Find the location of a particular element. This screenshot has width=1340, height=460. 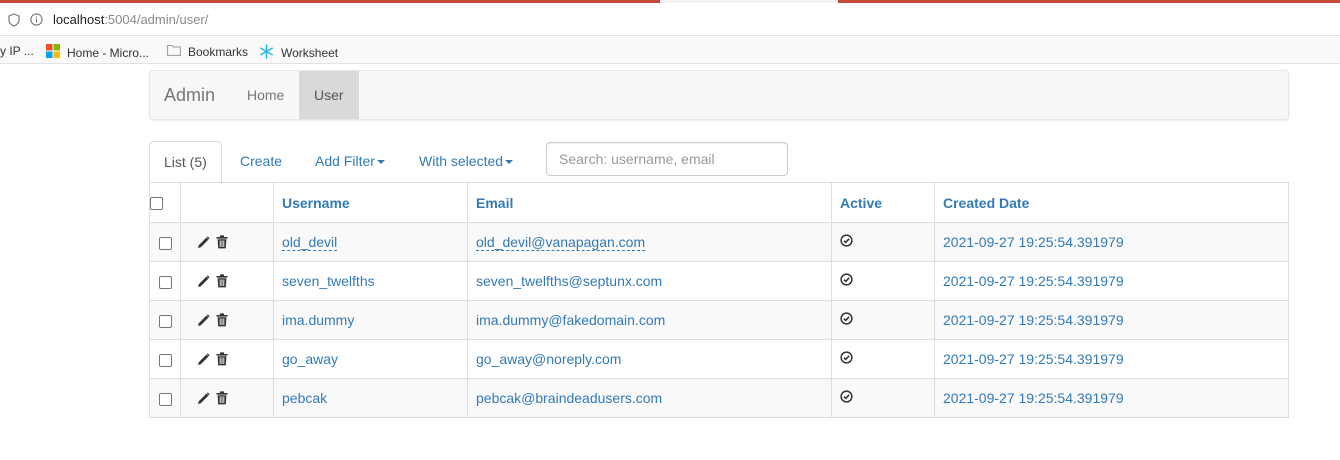

email-link: seven_twelfths@septunx.com is located at coordinates (569, 281).